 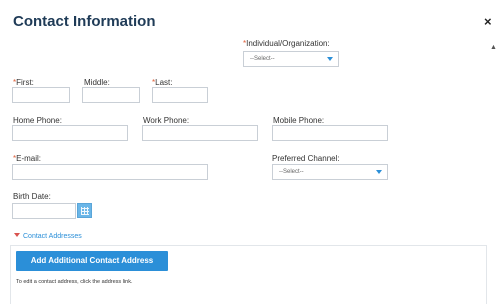 What do you see at coordinates (37, 120) in the screenshot?
I see `home-phone-label: Home Phone:` at bounding box center [37, 120].